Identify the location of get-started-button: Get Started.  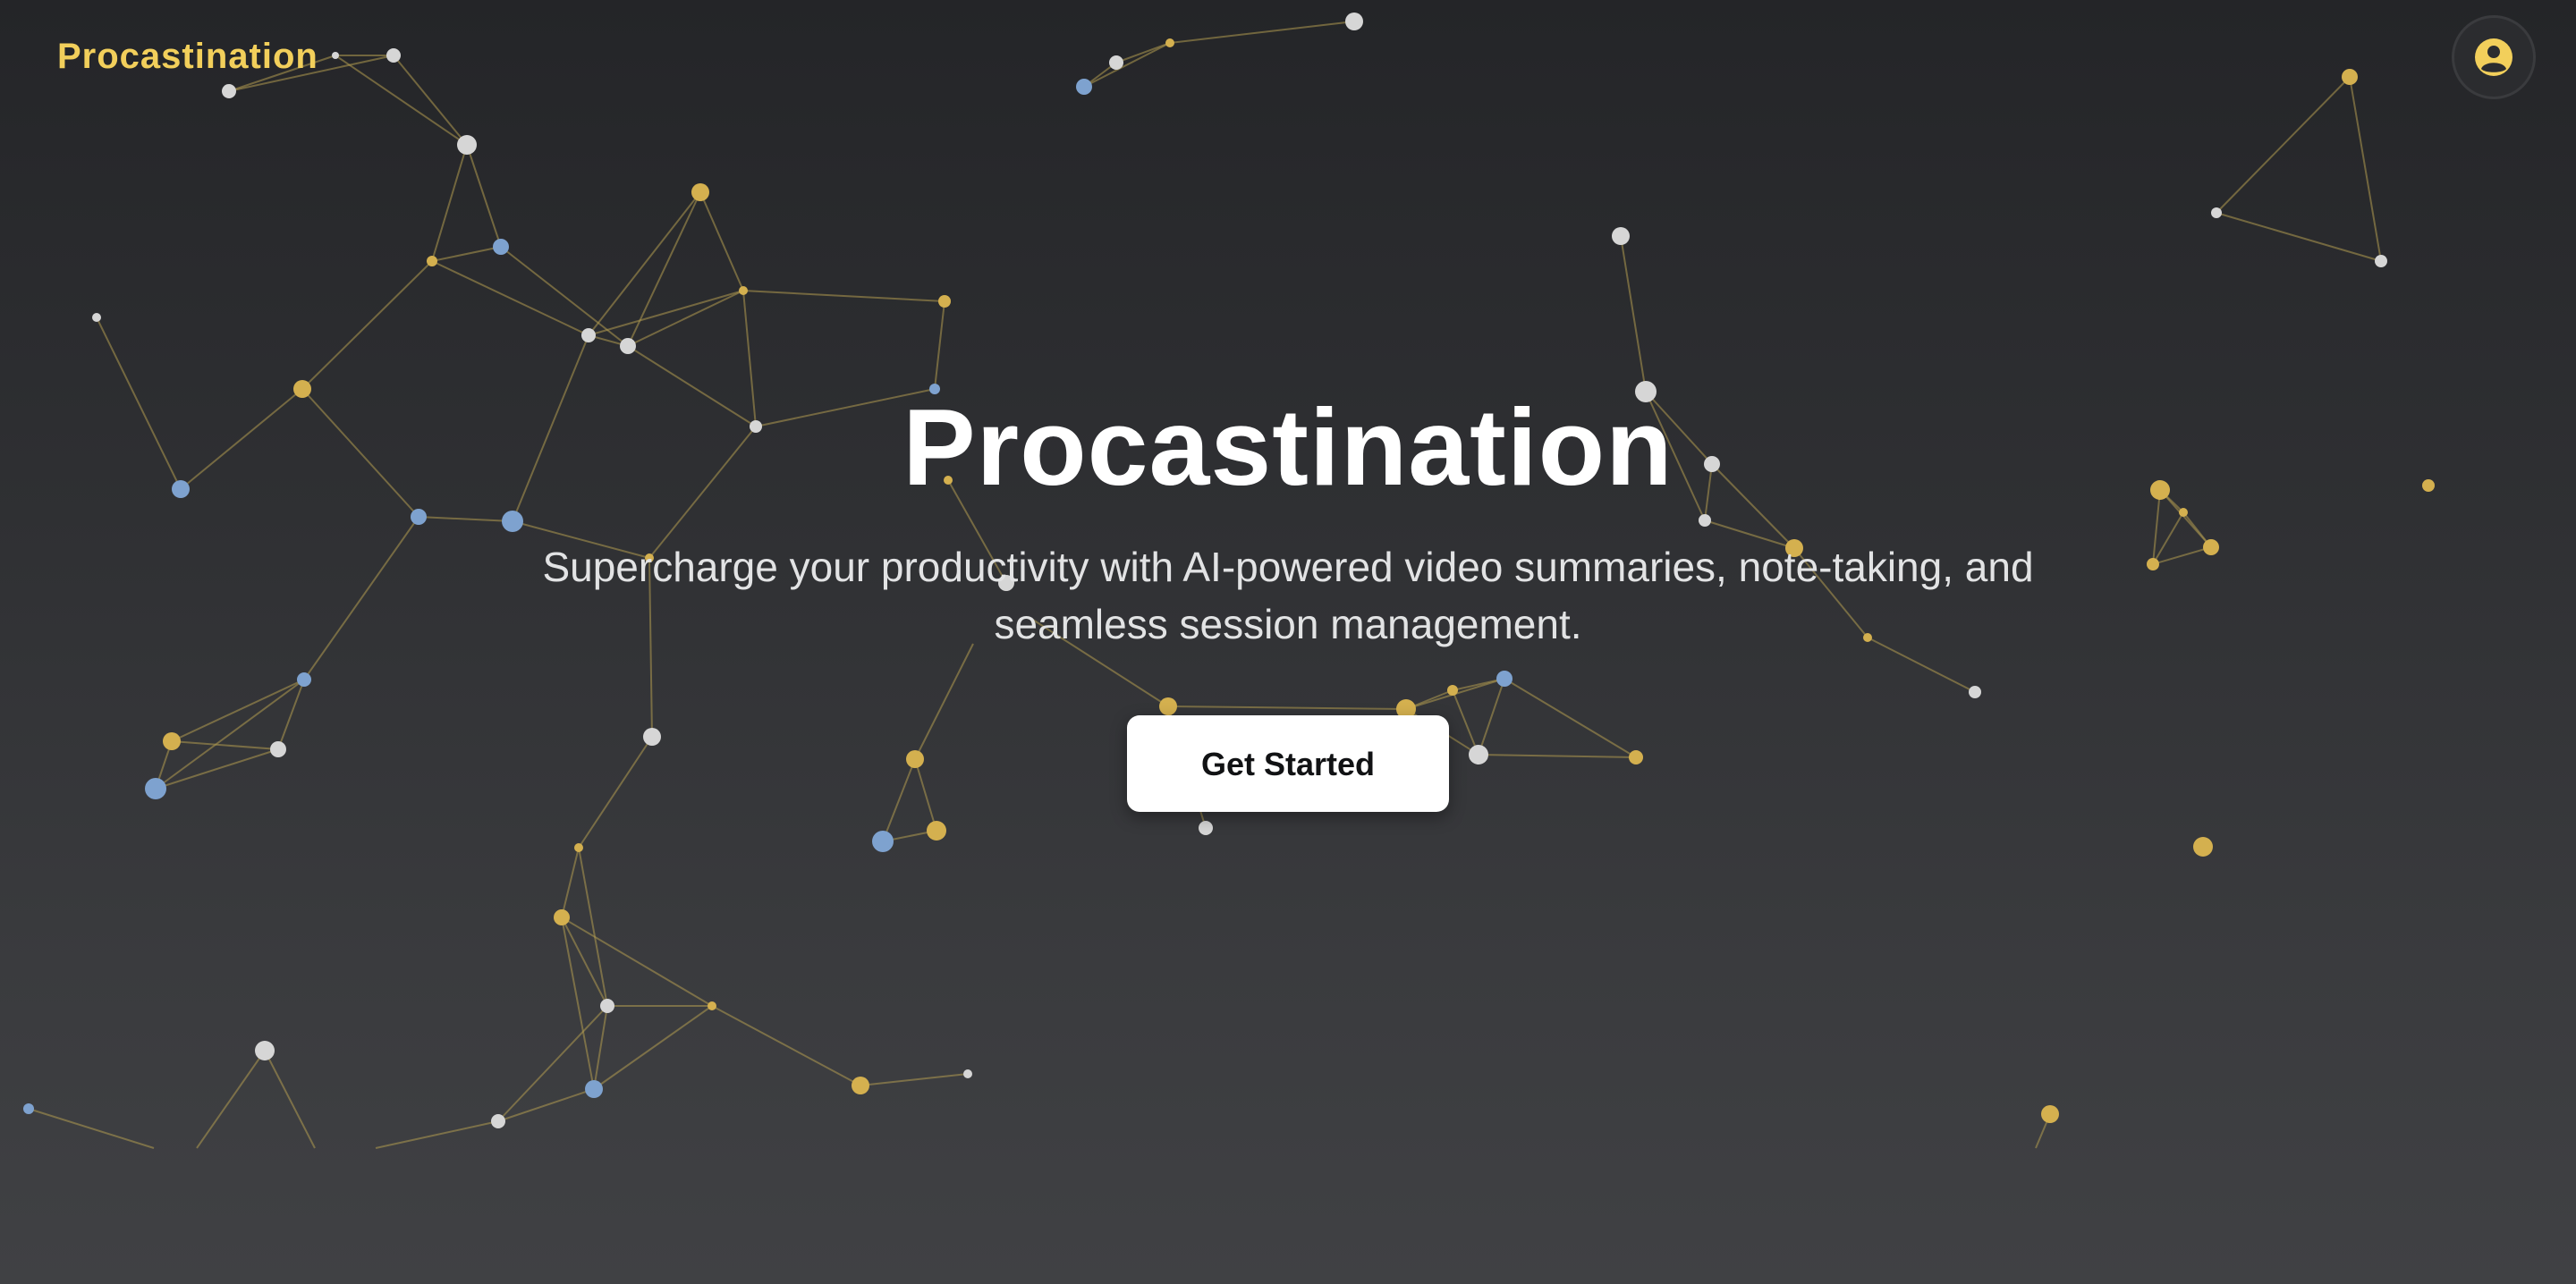
(1288, 764).